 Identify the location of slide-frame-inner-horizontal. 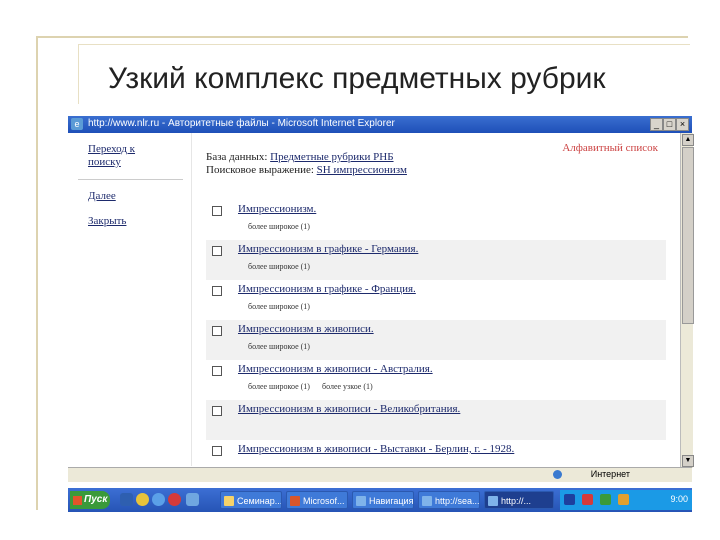
(384, 44).